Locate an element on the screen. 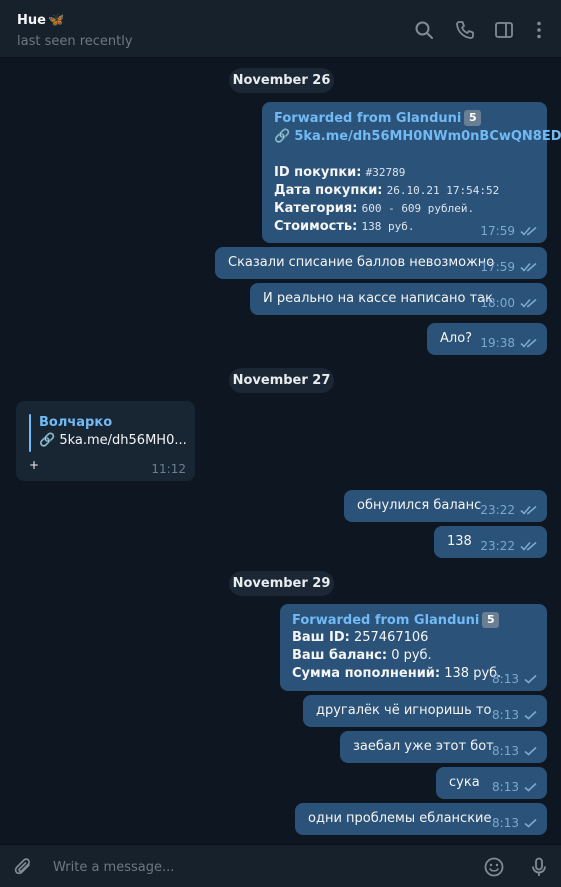 Image resolution: width=561 pixels, height=887 pixels. message-meta: 19:38 is located at coordinates (509, 343).